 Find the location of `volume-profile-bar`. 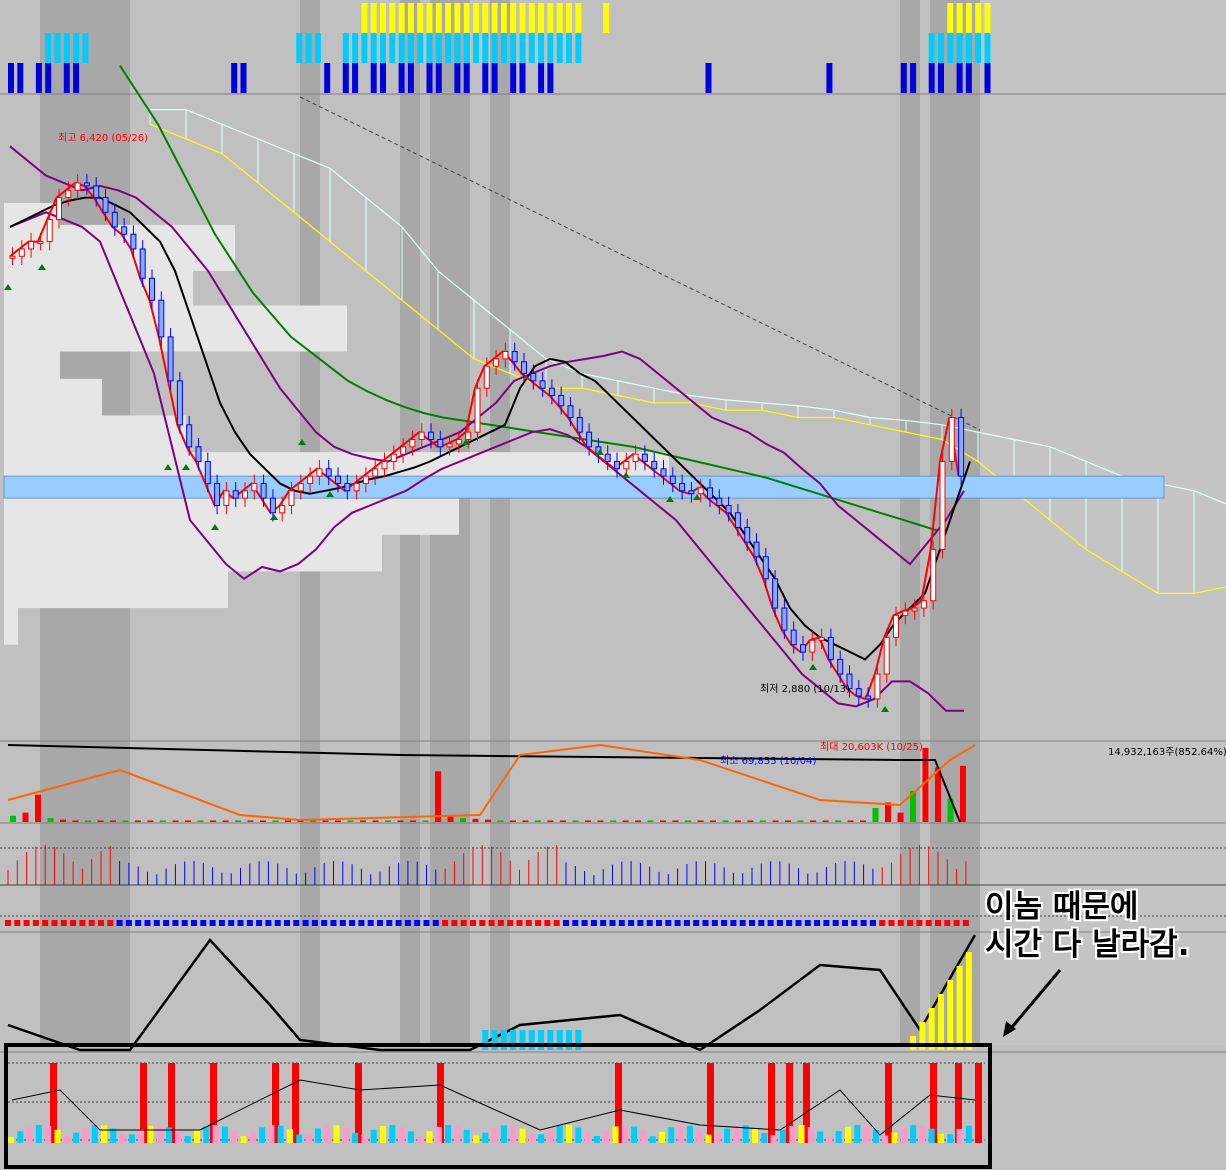

volume-profile-bar is located at coordinates (11, 621).